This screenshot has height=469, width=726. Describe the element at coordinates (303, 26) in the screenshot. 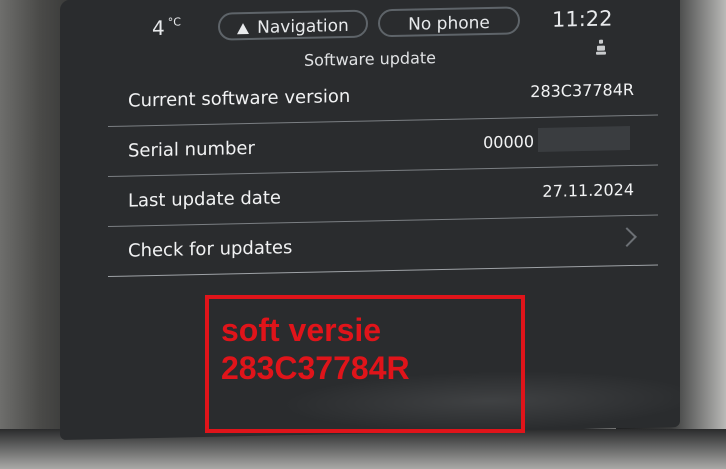

I see `navigation-label: Navigation` at that location.